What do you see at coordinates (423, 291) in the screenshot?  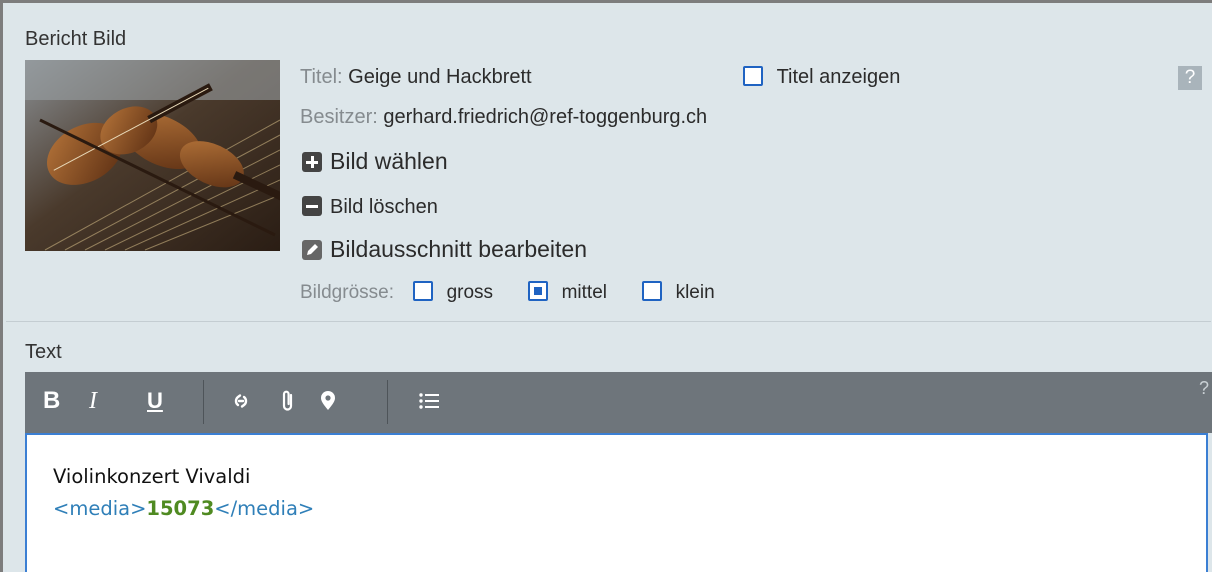 I see `size-gross-checkbox` at bounding box center [423, 291].